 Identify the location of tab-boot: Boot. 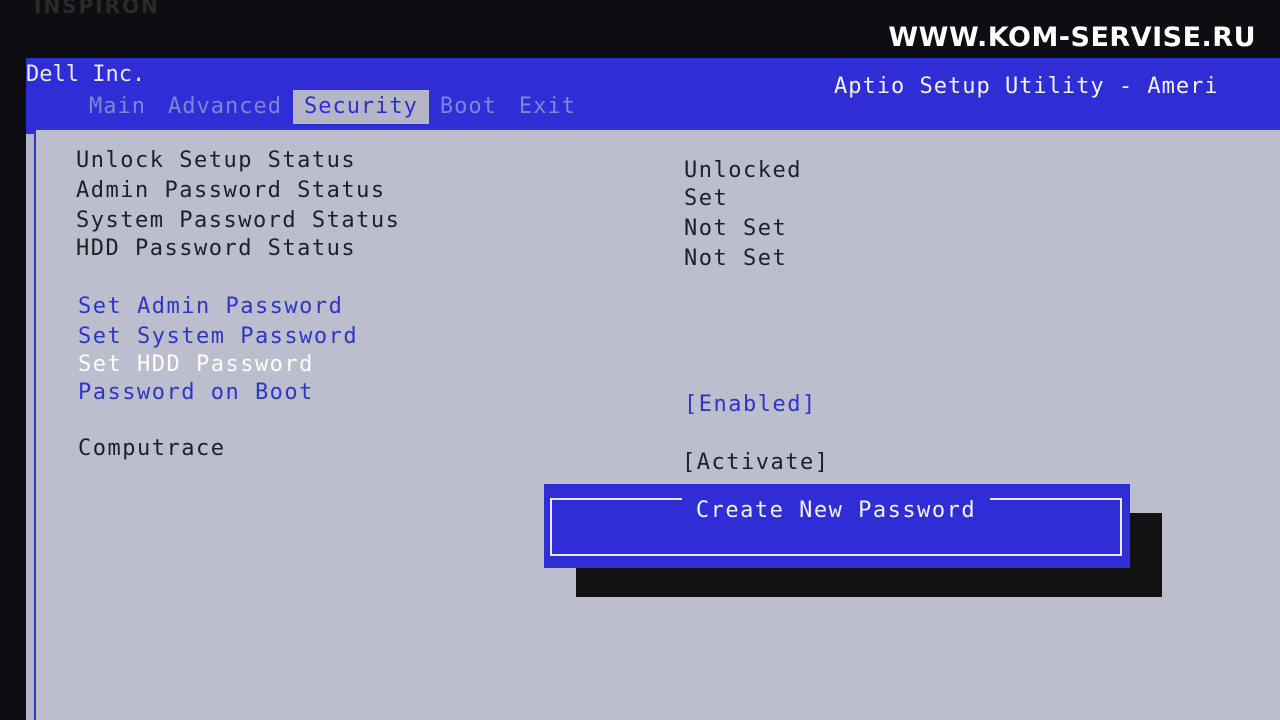
(468, 107).